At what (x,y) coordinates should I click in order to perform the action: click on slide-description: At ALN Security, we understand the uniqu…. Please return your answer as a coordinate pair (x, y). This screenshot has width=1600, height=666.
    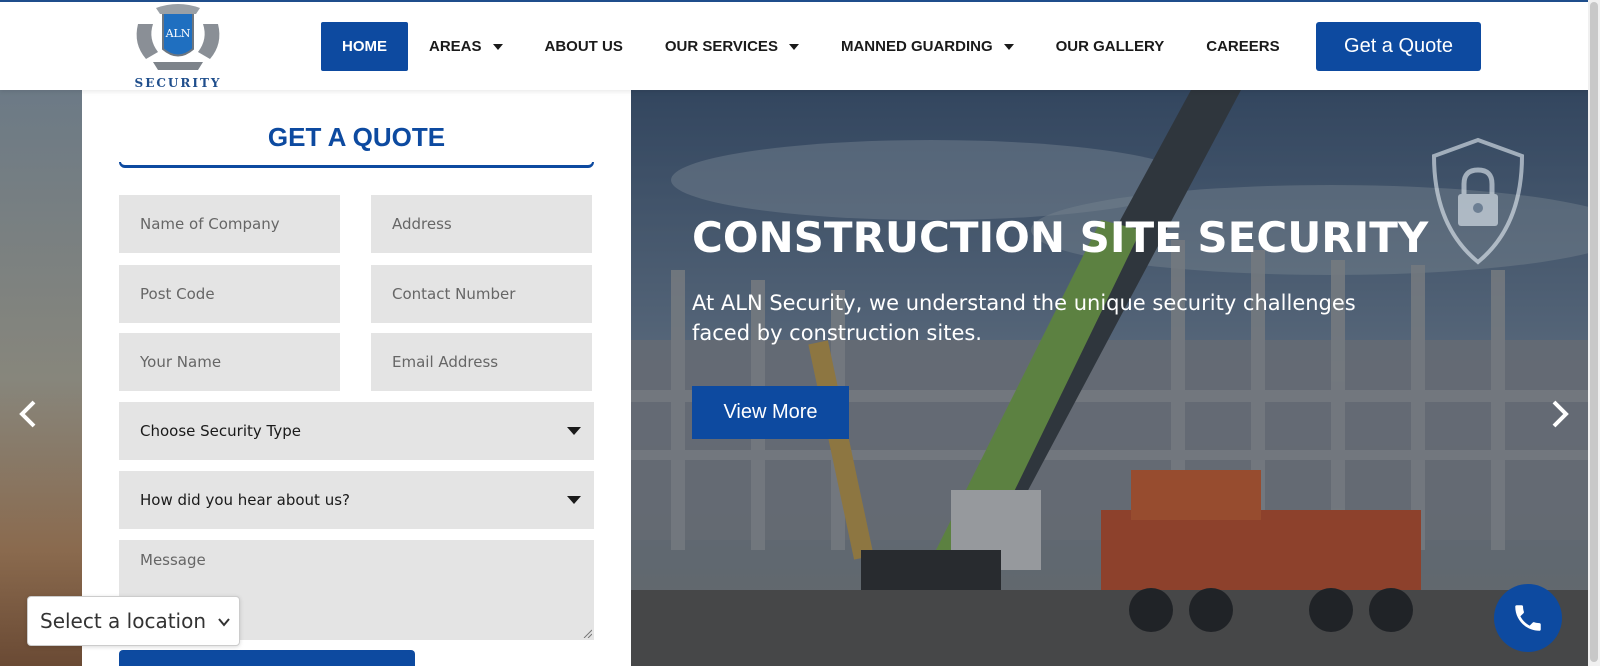
    Looking at the image, I should click on (1024, 318).